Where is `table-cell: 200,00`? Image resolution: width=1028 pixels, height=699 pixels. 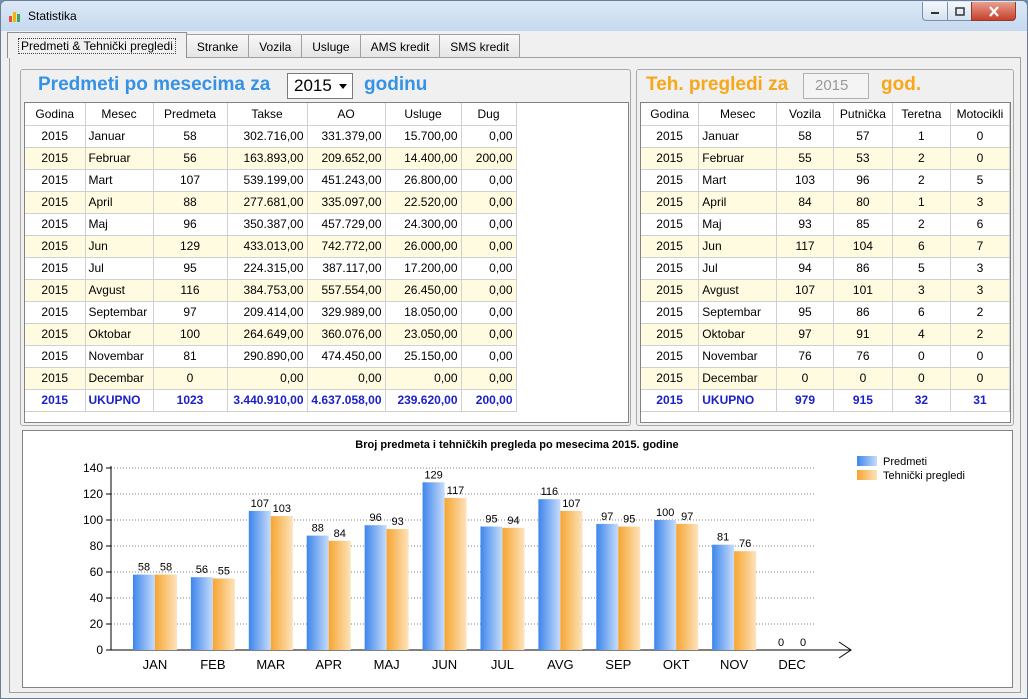
table-cell: 200,00 is located at coordinates (489, 158).